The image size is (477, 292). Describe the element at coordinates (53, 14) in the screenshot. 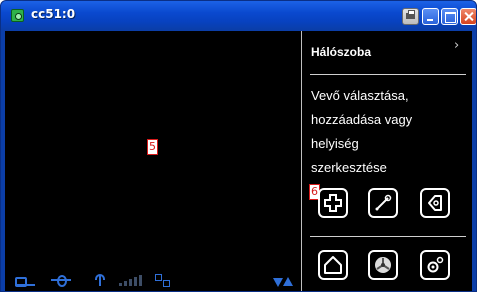

I see `window-title: cc51:0` at that location.